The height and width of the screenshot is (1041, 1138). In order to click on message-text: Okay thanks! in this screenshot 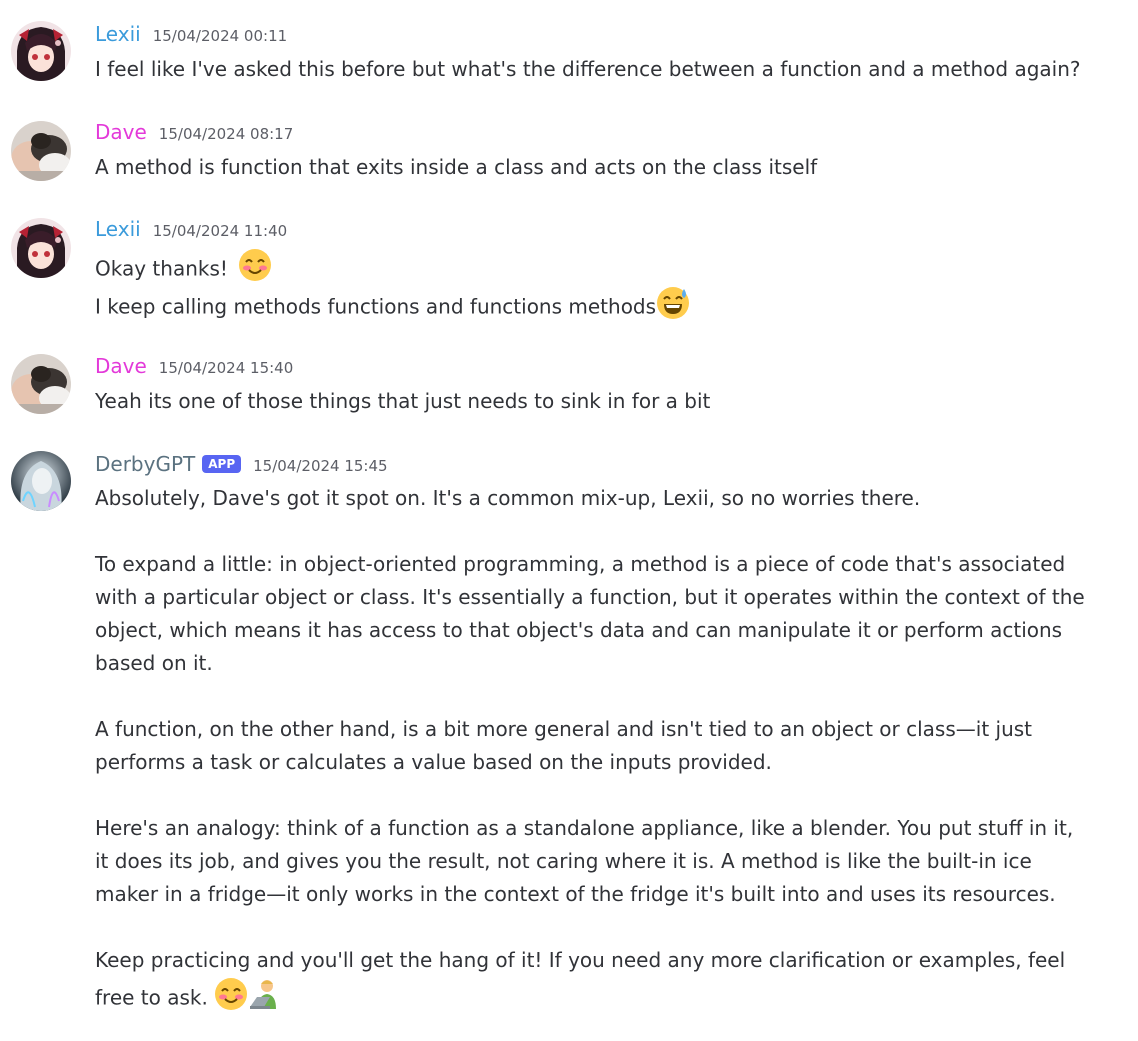, I will do `click(161, 268)`.